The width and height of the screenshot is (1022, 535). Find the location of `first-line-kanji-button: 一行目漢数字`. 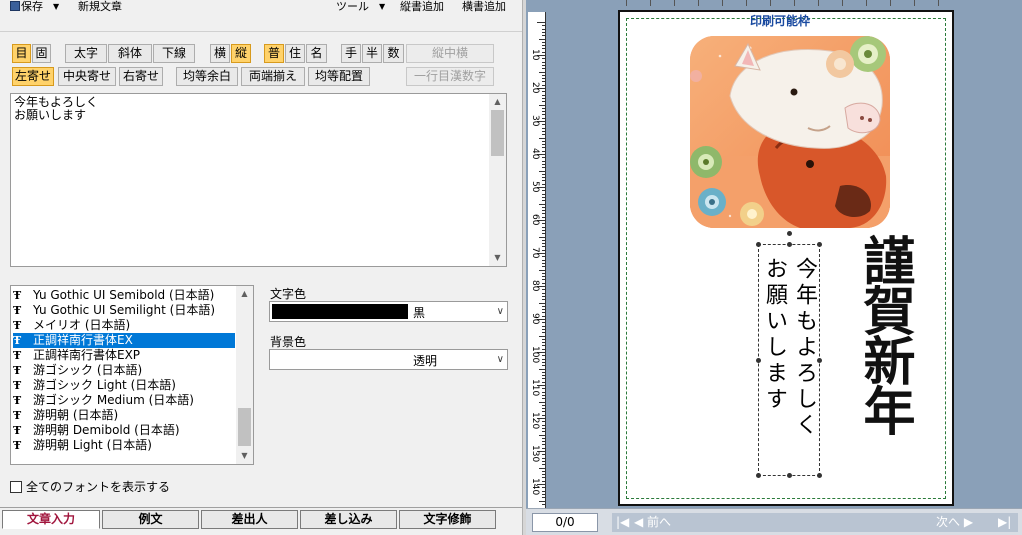

first-line-kanji-button: 一行目漢数字 is located at coordinates (450, 76).